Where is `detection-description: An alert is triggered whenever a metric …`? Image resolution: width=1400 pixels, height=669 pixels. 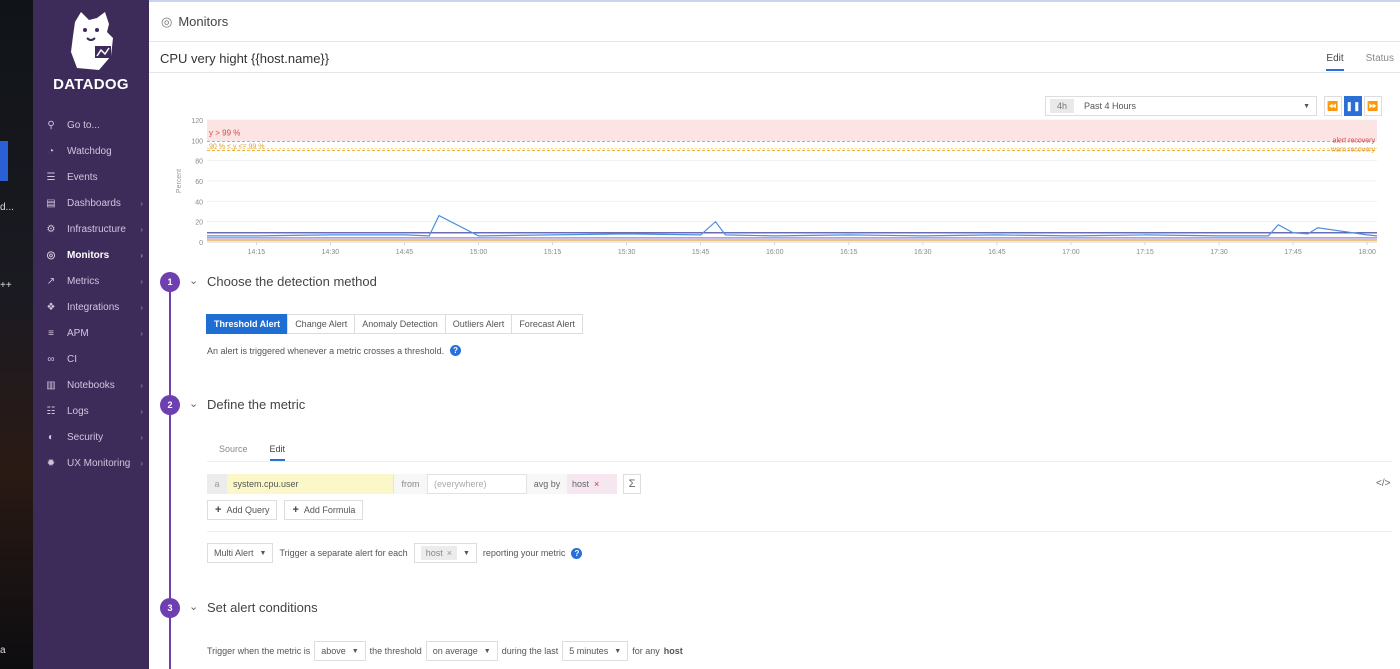
detection-description: An alert is triggered whenever a metric … is located at coordinates (334, 350).